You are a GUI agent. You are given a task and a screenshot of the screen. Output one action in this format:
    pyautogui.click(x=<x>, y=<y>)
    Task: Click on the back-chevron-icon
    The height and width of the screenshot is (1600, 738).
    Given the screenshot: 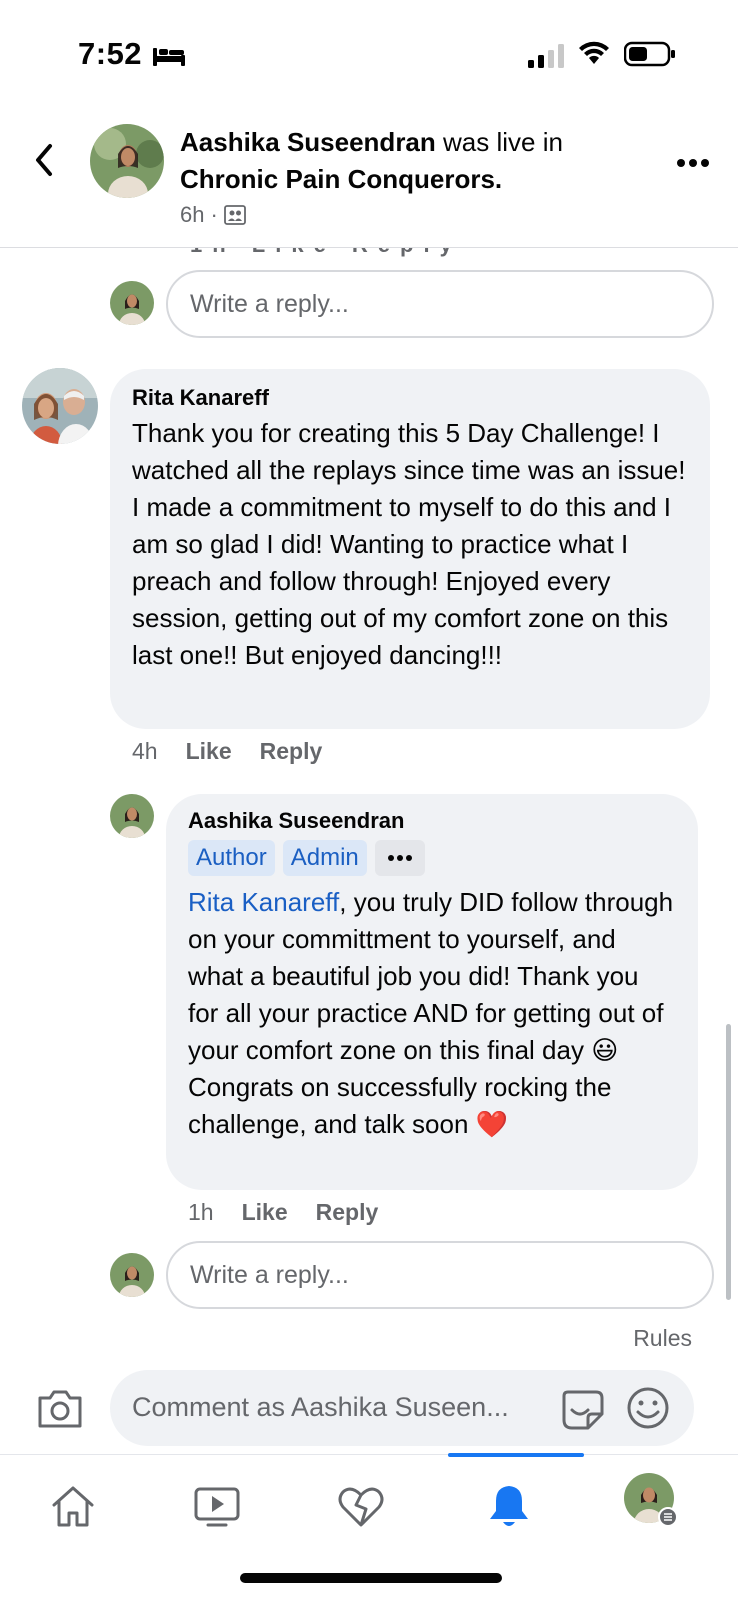 What is the action you would take?
    pyautogui.click(x=44, y=160)
    